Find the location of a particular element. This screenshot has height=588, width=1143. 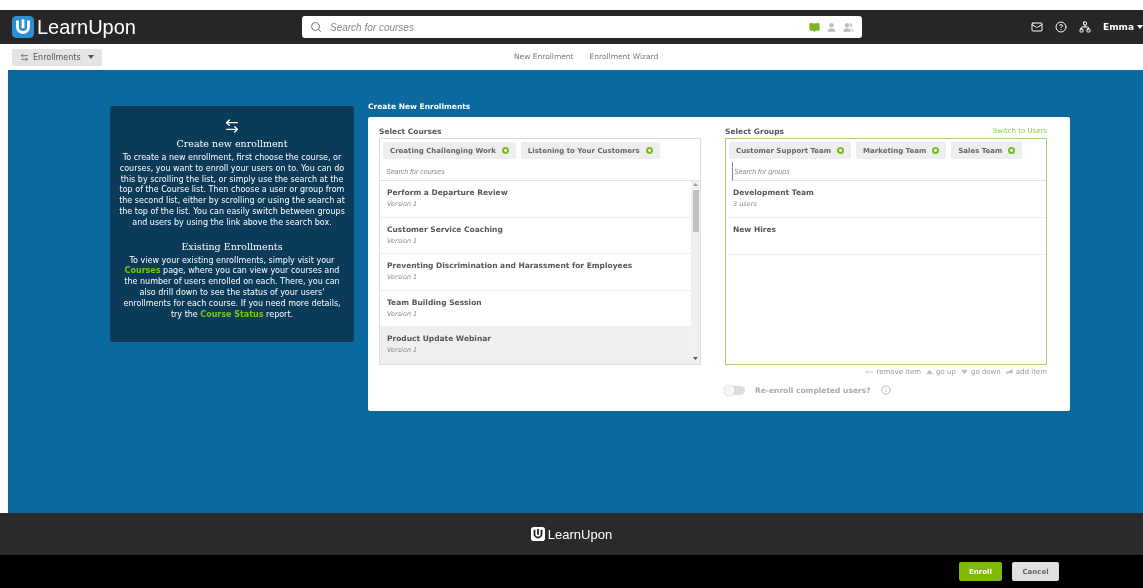

reenroll-toggle is located at coordinates (735, 390).